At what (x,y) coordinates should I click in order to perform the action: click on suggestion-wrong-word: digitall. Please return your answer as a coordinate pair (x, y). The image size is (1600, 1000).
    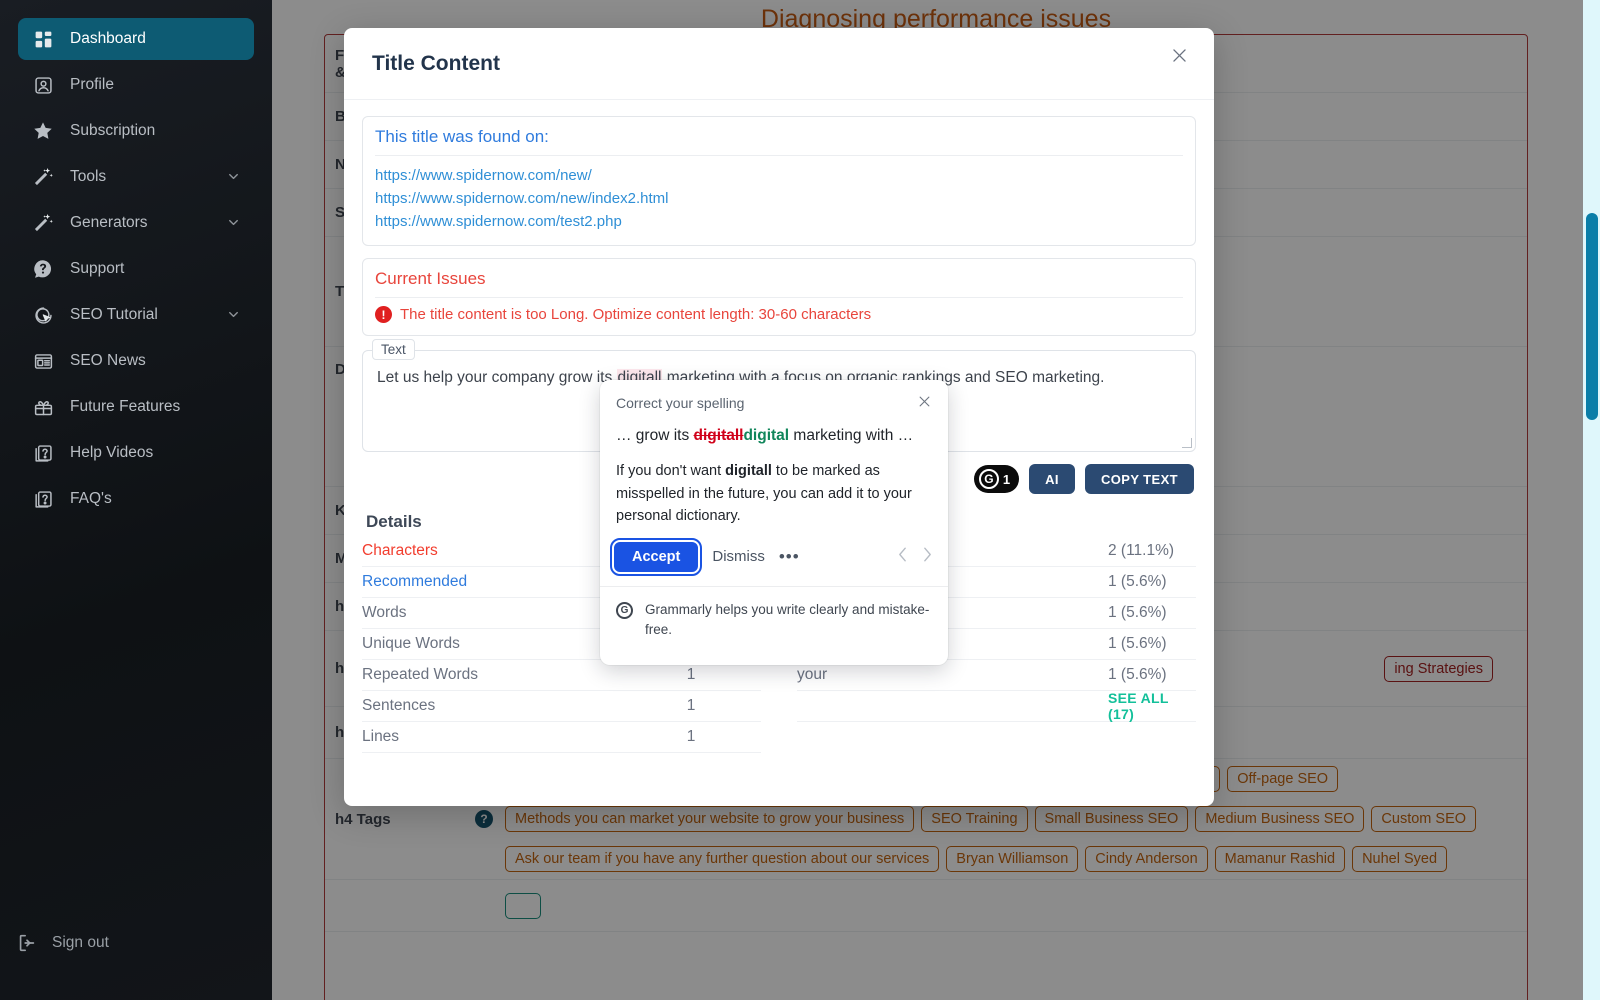
    Looking at the image, I should click on (718, 435).